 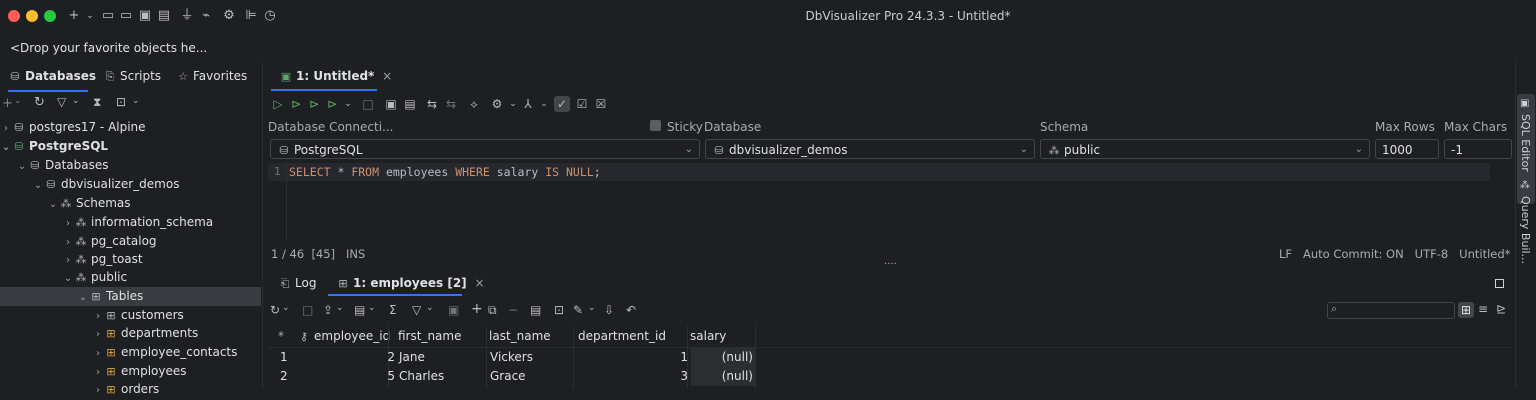 I want to click on editor-scrollbar, so click(x=1501, y=201).